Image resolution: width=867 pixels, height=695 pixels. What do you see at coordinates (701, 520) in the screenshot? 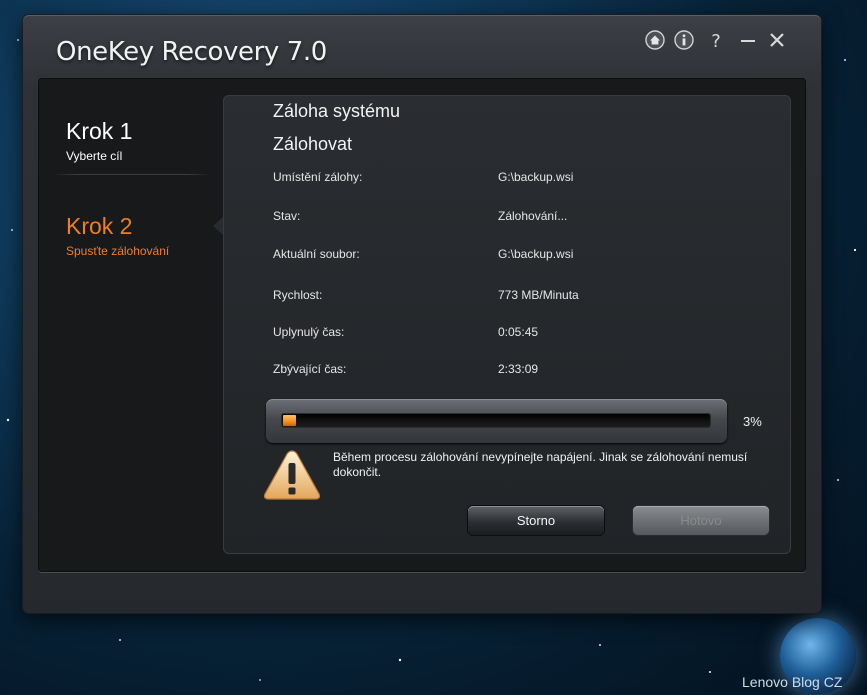
I see `done-button: Hotovo` at bounding box center [701, 520].